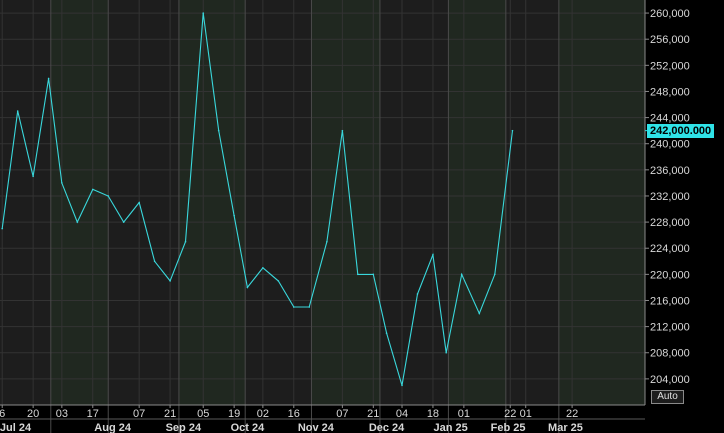  I want to click on last-value-tag: 242,000.000, so click(681, 131).